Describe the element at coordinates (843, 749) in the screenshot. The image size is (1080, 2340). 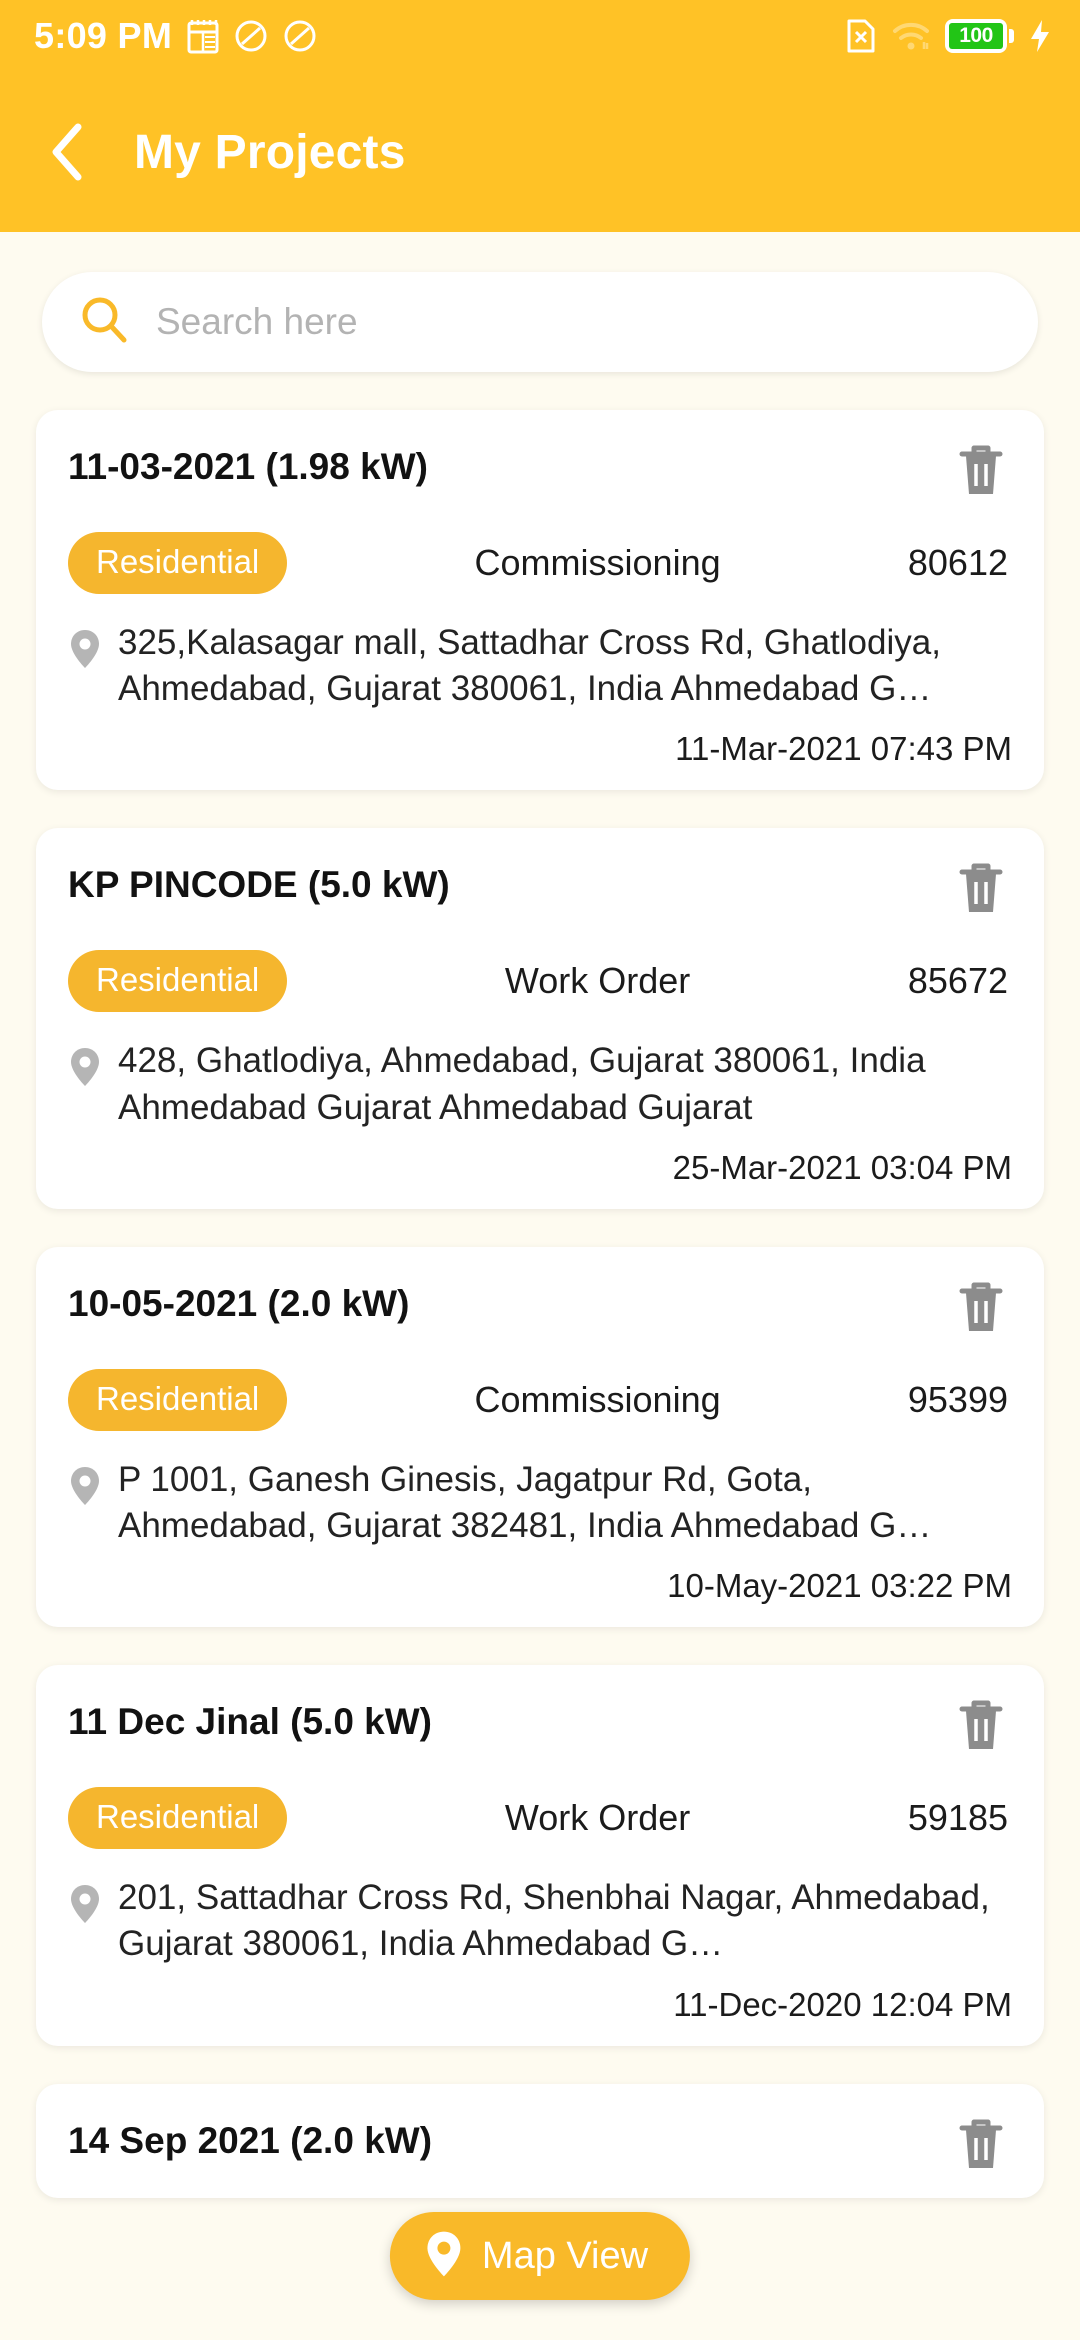
I see `project-date: 11-Mar-2021 07:43 PM` at that location.